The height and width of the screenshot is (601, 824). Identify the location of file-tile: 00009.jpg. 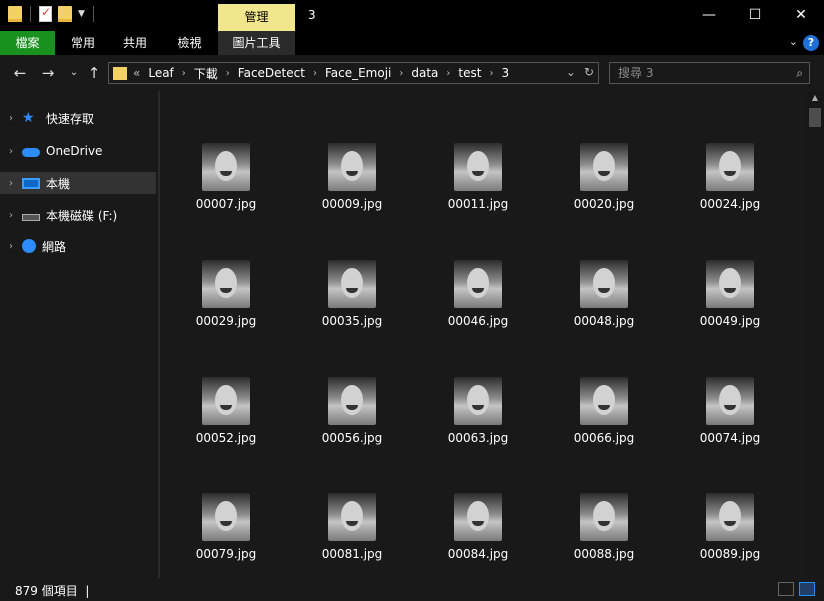
(352, 183).